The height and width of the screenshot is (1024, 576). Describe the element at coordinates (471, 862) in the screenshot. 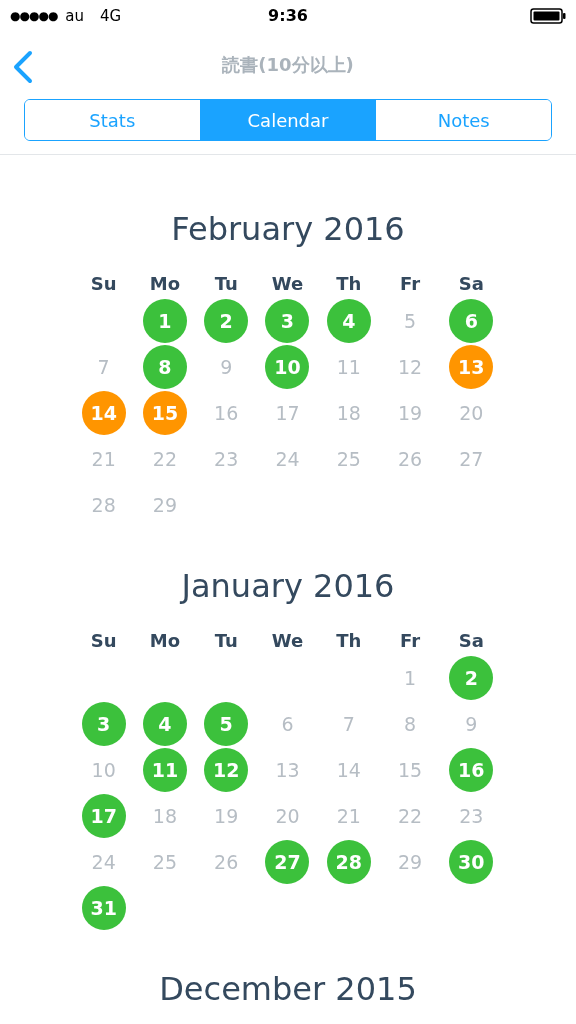

I see `day-marker: 30` at that location.